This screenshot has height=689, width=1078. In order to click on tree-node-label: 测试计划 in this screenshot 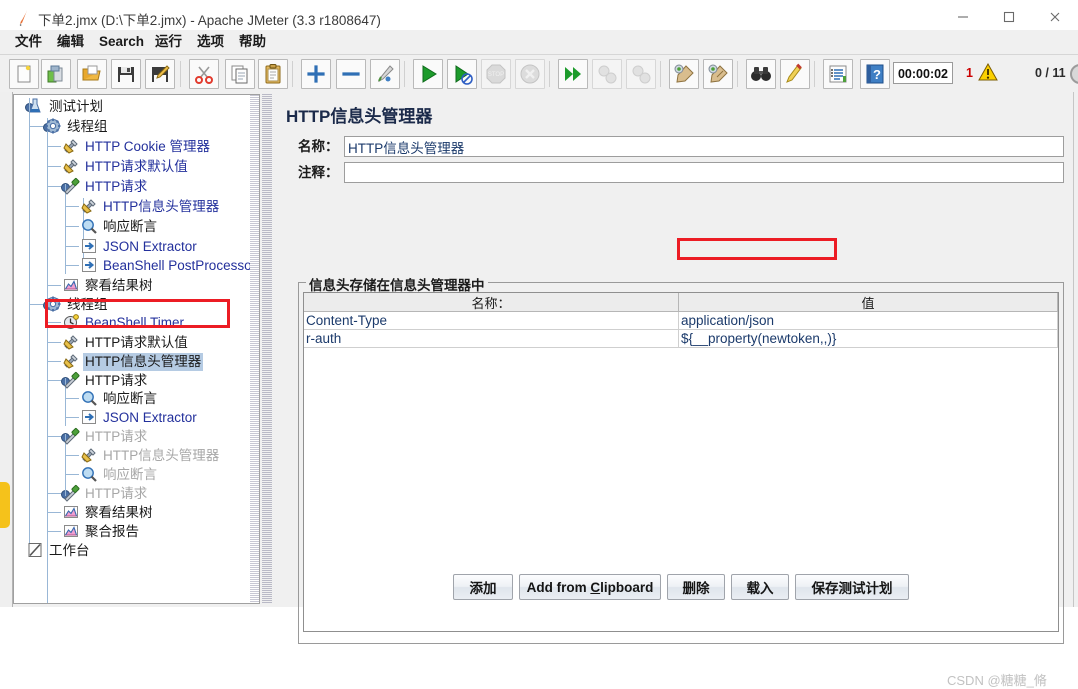, I will do `click(76, 106)`.